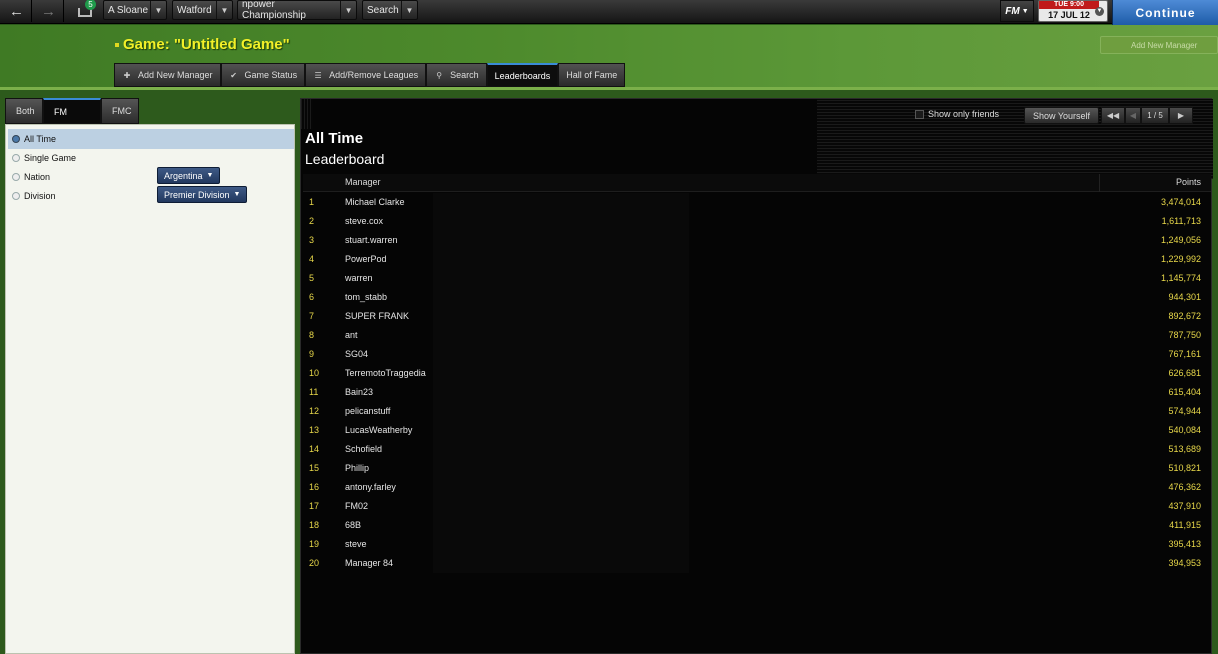  I want to click on fm-label: FM, so click(1012, 11).